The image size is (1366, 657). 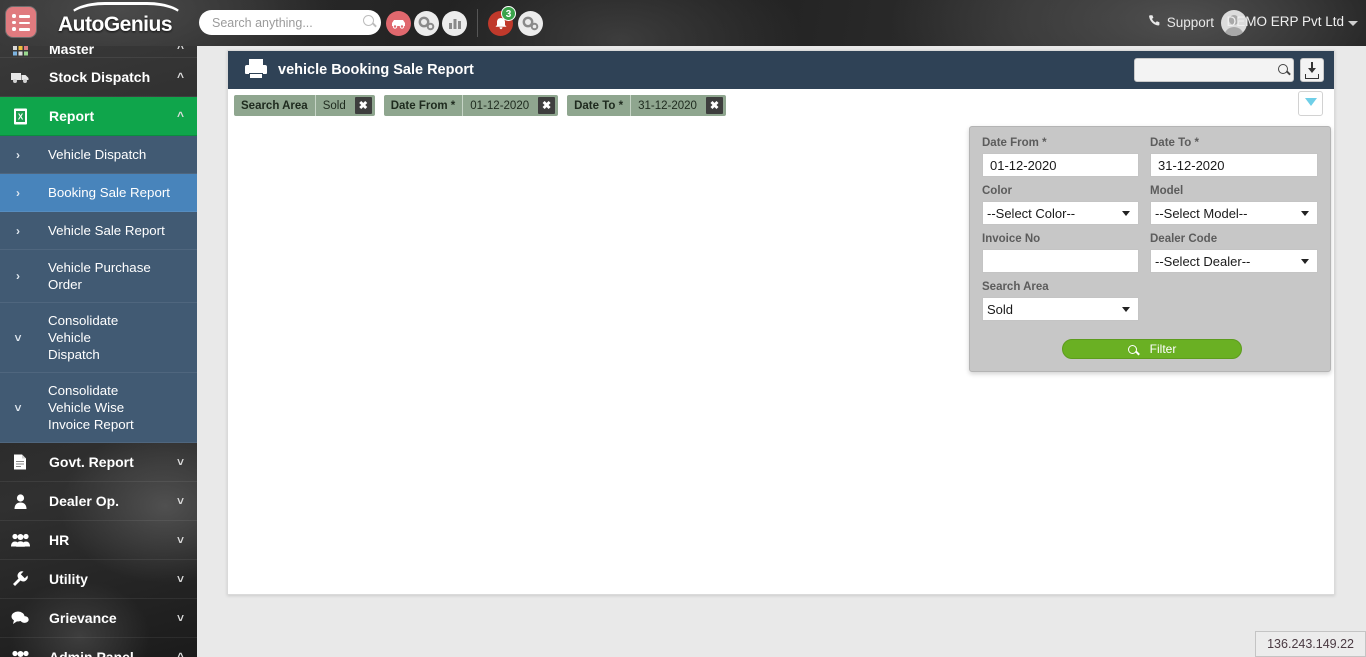 I want to click on field-label: Model, so click(x=1167, y=191).